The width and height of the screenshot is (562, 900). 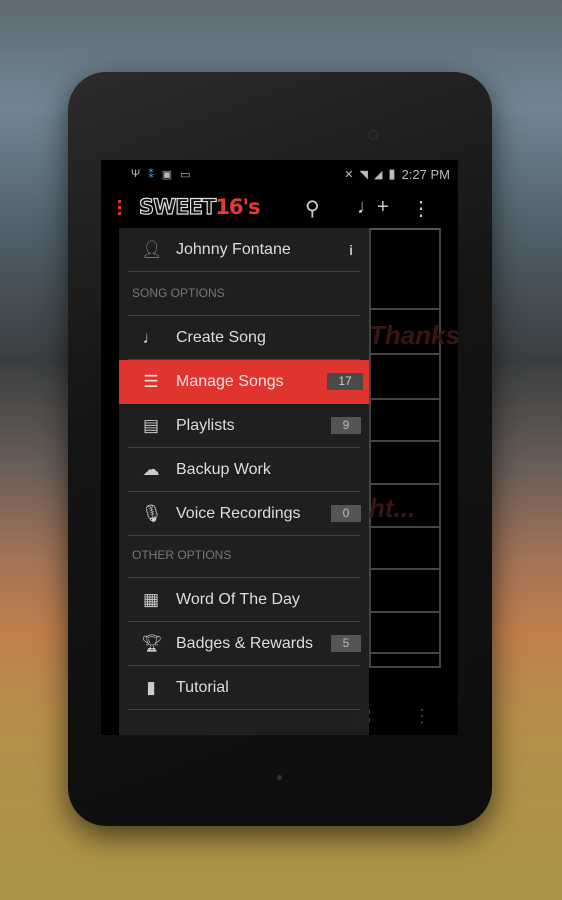 What do you see at coordinates (392, 173) in the screenshot?
I see `battery-charging-icon: ▮` at bounding box center [392, 173].